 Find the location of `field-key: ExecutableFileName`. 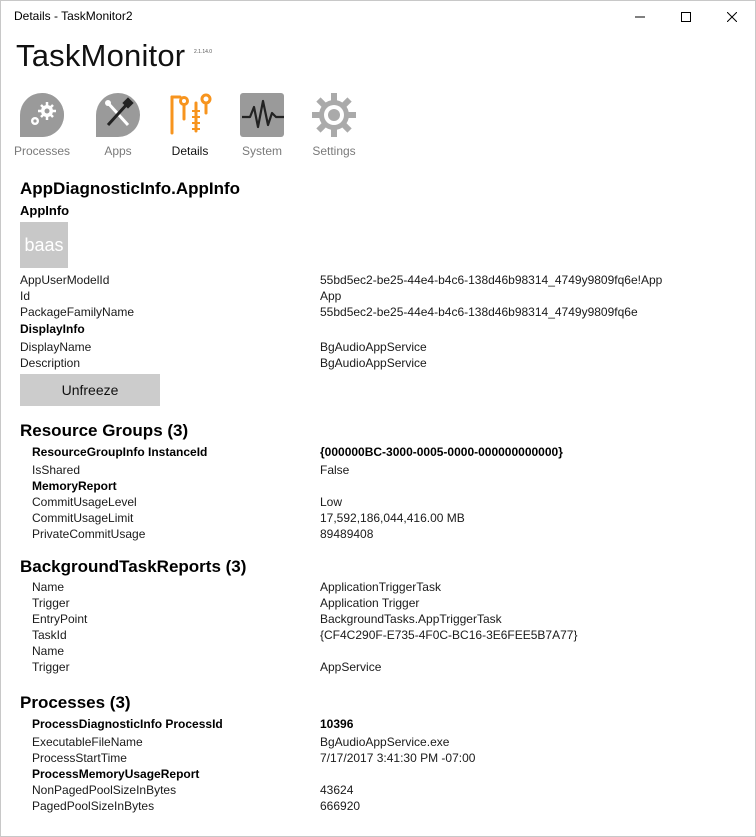

field-key: ExecutableFileName is located at coordinates (87, 742).